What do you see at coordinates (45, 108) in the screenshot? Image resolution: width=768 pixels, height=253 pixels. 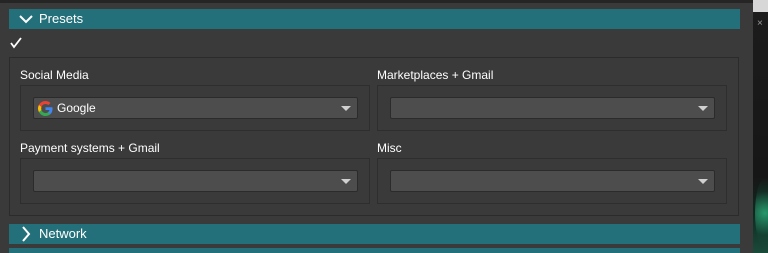 I see `google-icon` at bounding box center [45, 108].